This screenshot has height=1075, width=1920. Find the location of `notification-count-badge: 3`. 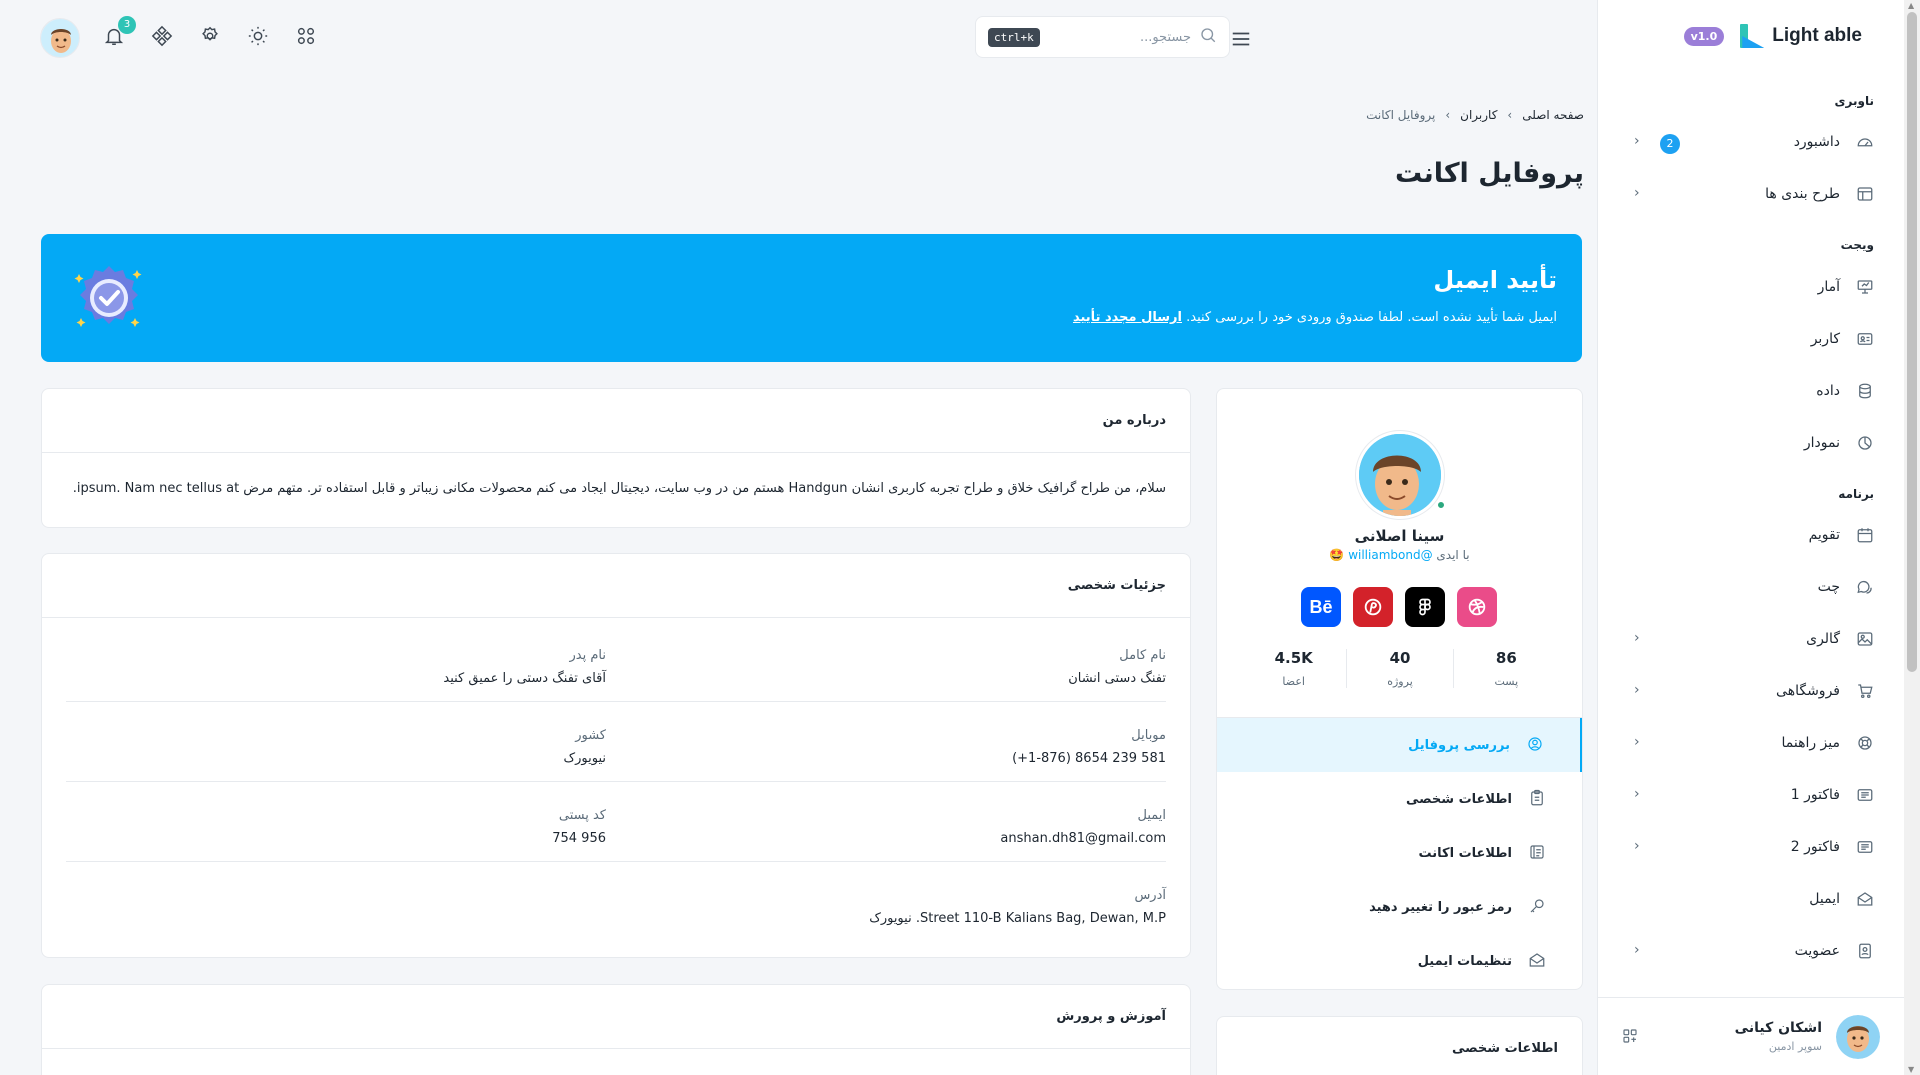

notification-count-badge: 3 is located at coordinates (127, 25).